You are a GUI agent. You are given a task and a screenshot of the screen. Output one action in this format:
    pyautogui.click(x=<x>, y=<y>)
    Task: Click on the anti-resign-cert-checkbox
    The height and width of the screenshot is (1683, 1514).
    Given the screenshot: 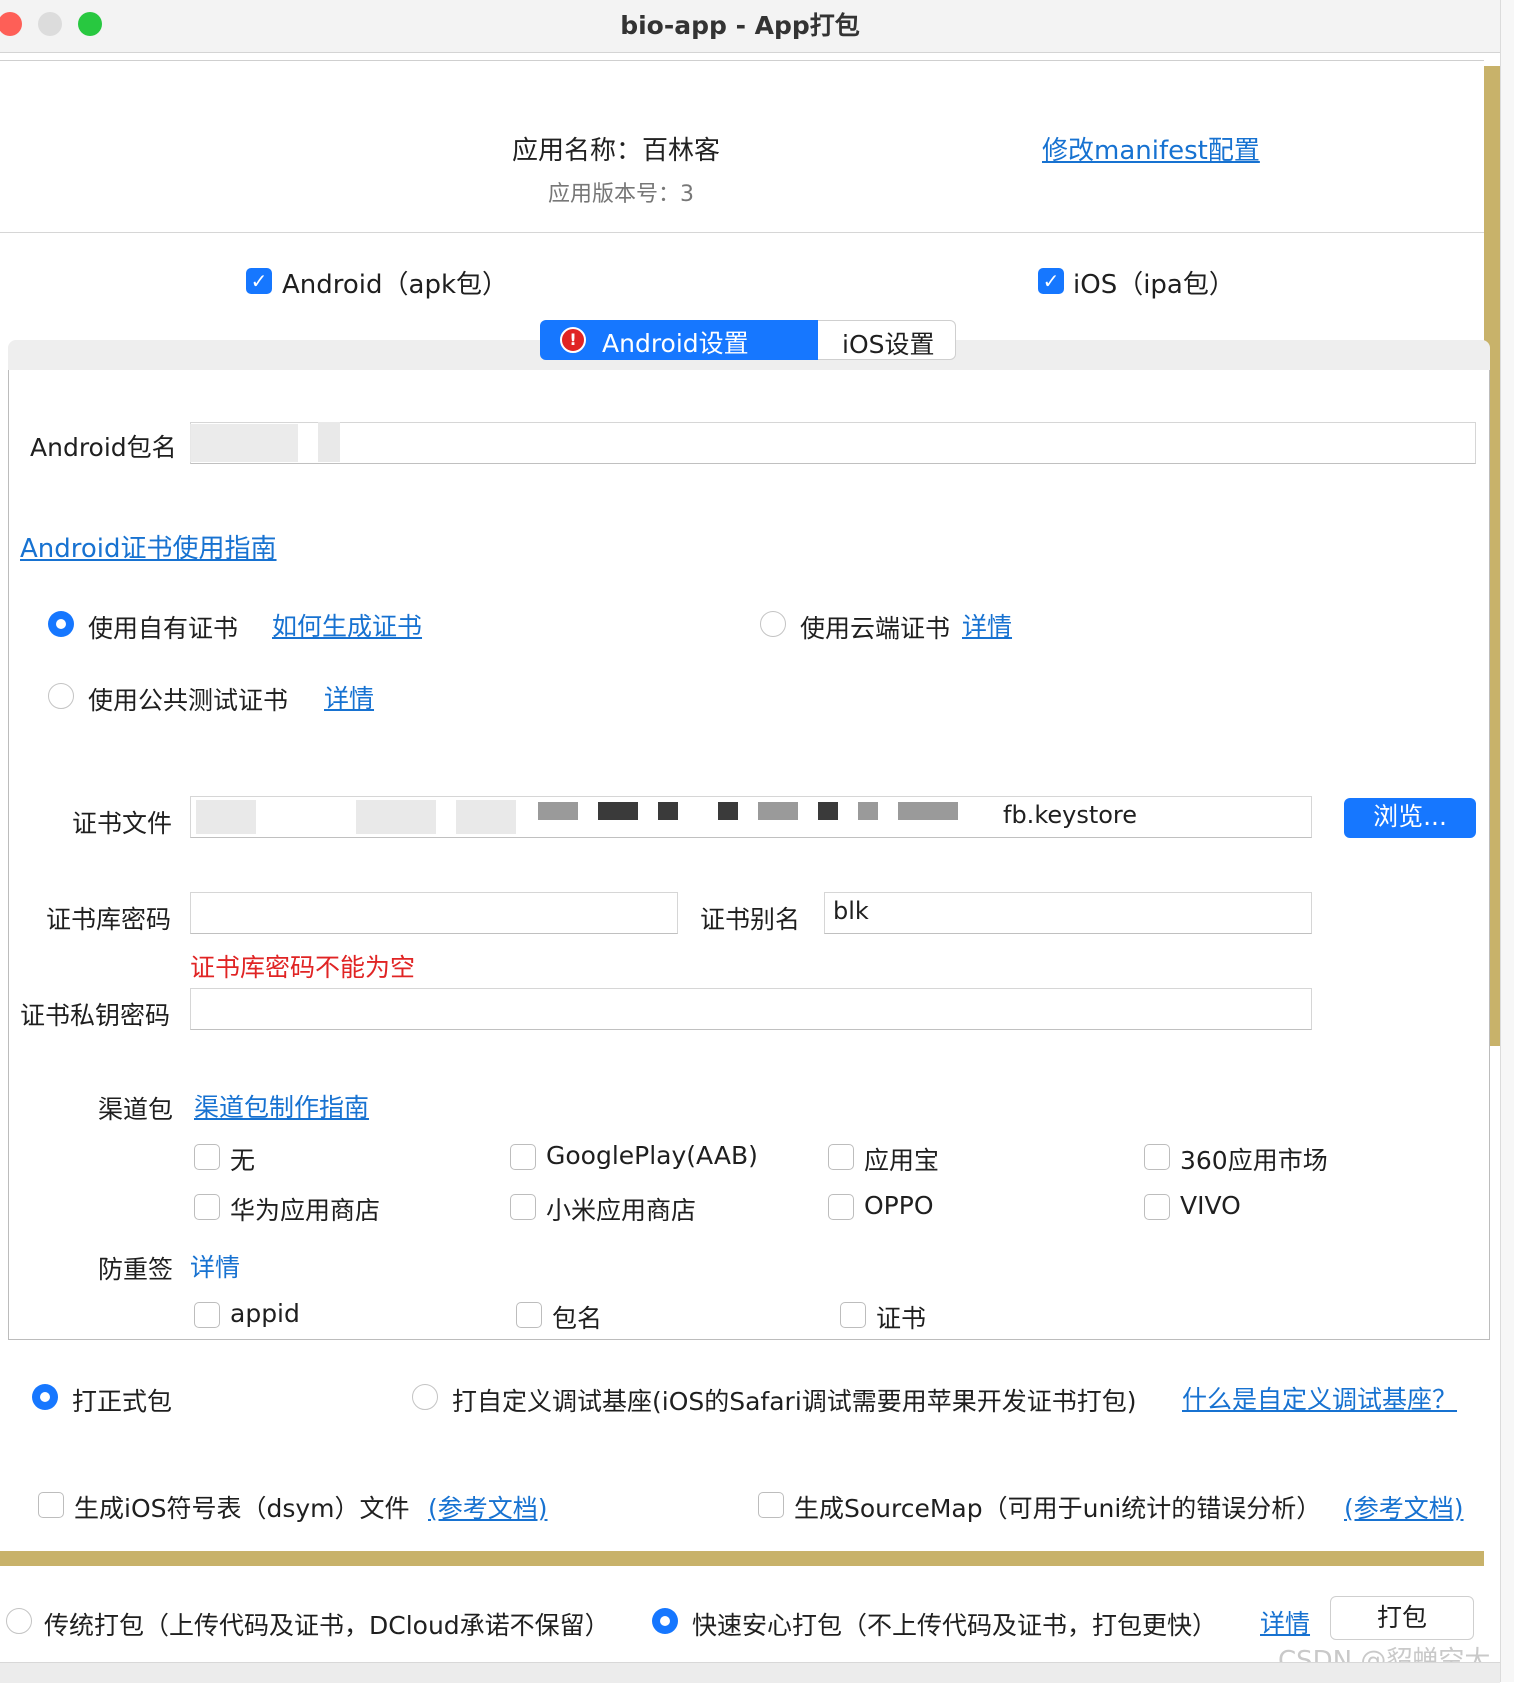 What is the action you would take?
    pyautogui.click(x=853, y=1315)
    